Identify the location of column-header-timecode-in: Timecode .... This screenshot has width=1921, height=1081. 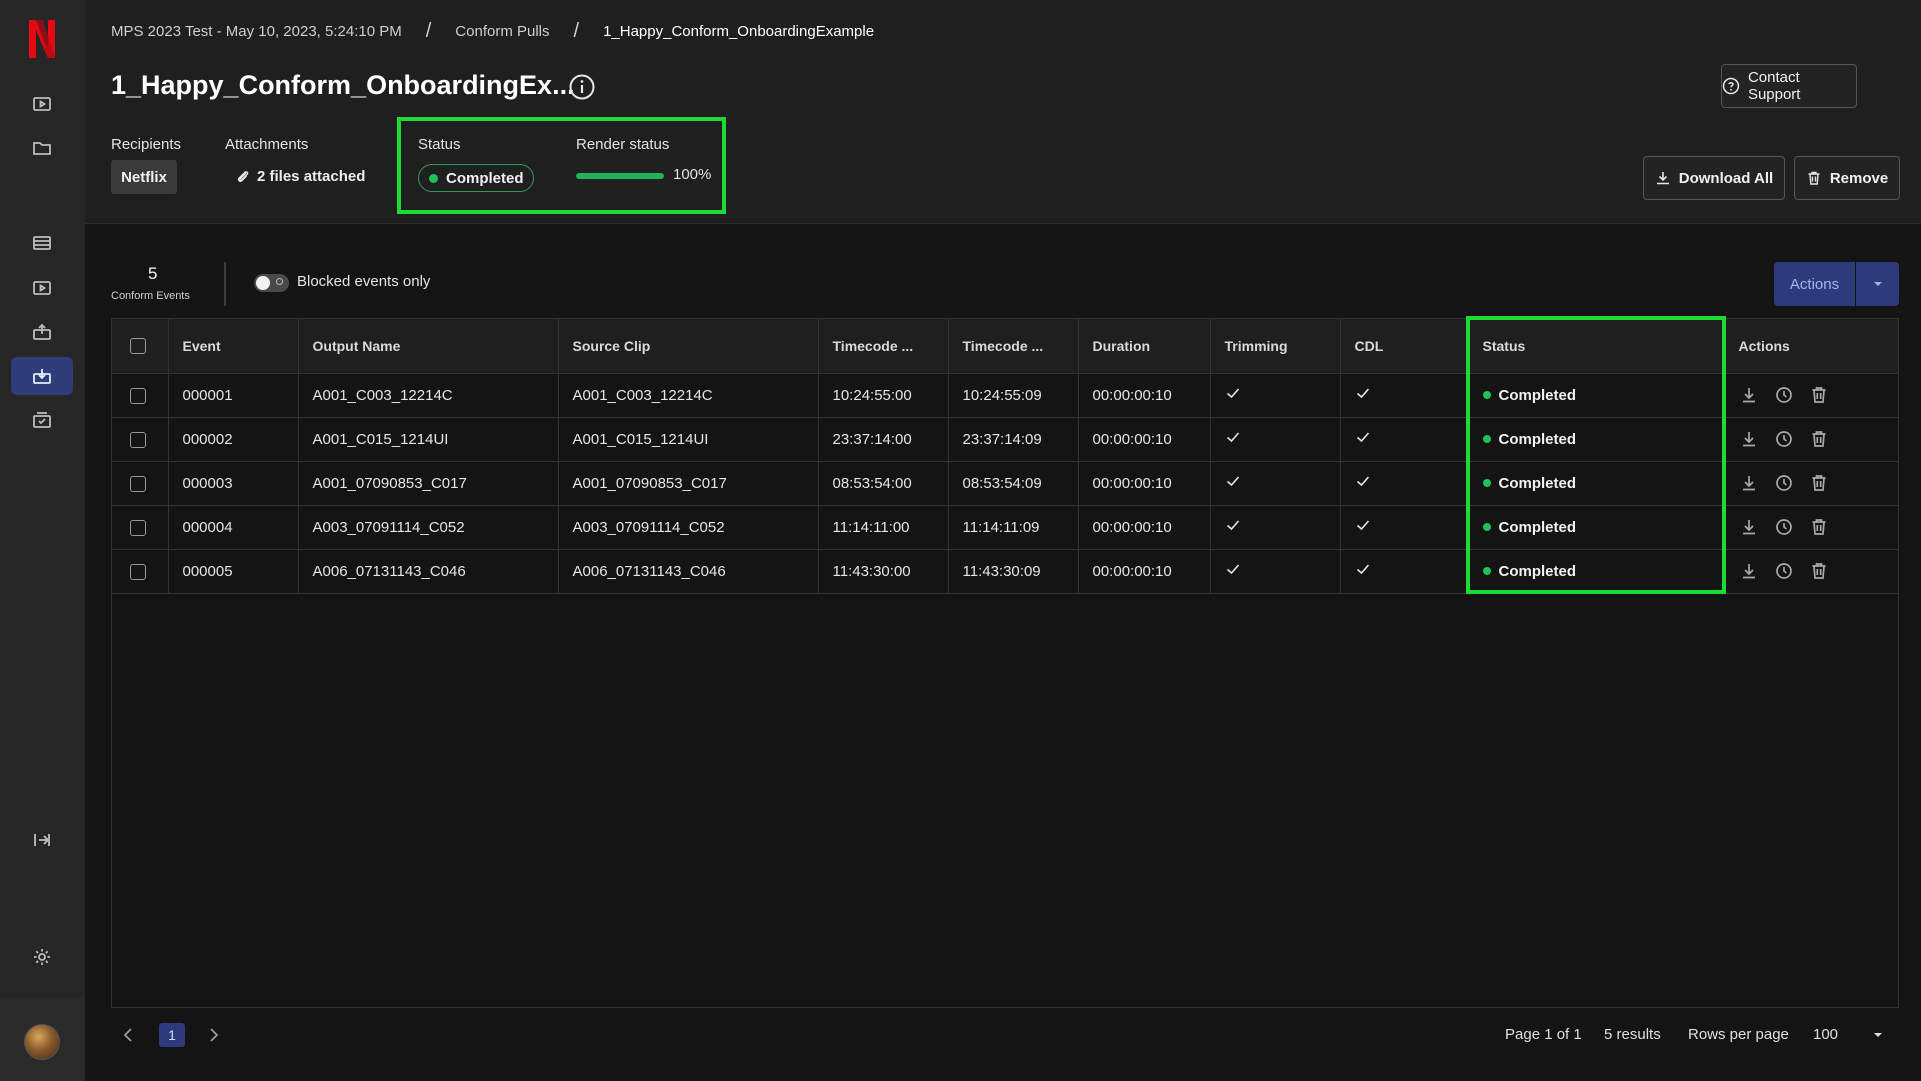
(883, 346).